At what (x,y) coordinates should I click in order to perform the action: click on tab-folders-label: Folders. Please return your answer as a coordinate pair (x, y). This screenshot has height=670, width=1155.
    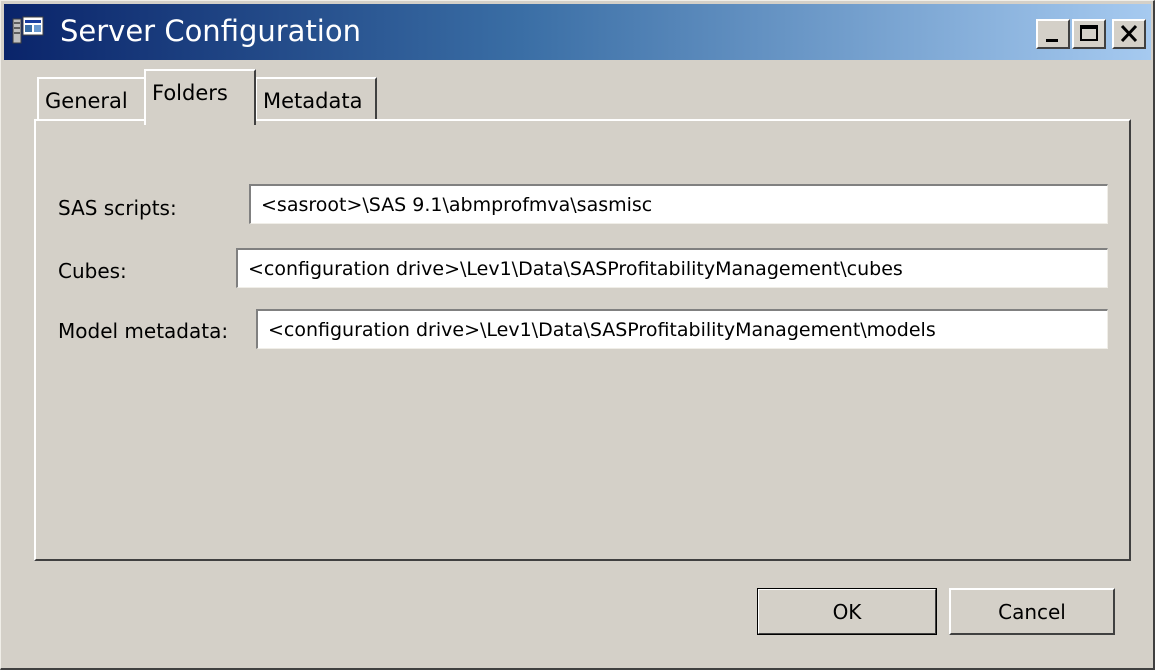
    Looking at the image, I should click on (190, 93).